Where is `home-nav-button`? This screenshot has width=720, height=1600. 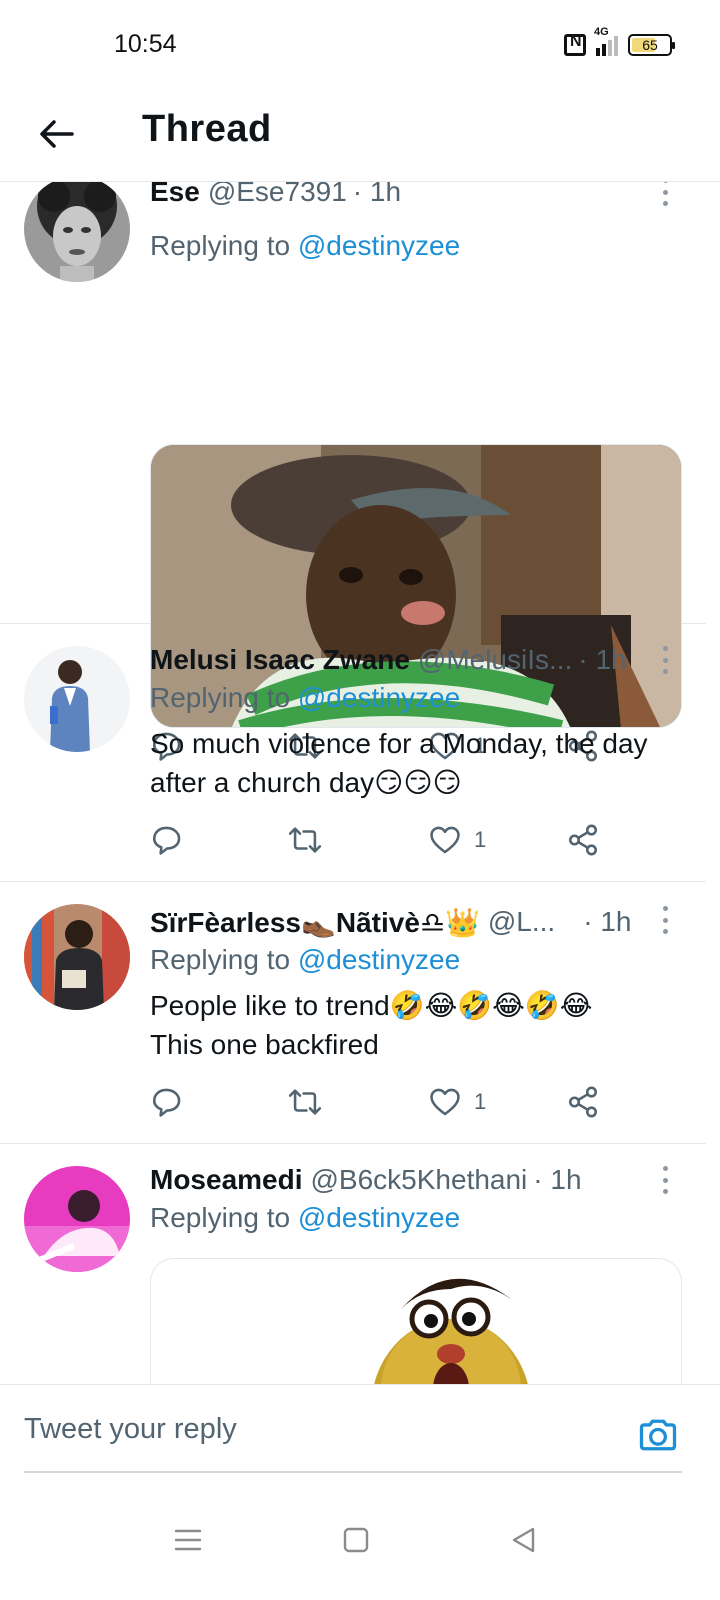 home-nav-button is located at coordinates (356, 1540).